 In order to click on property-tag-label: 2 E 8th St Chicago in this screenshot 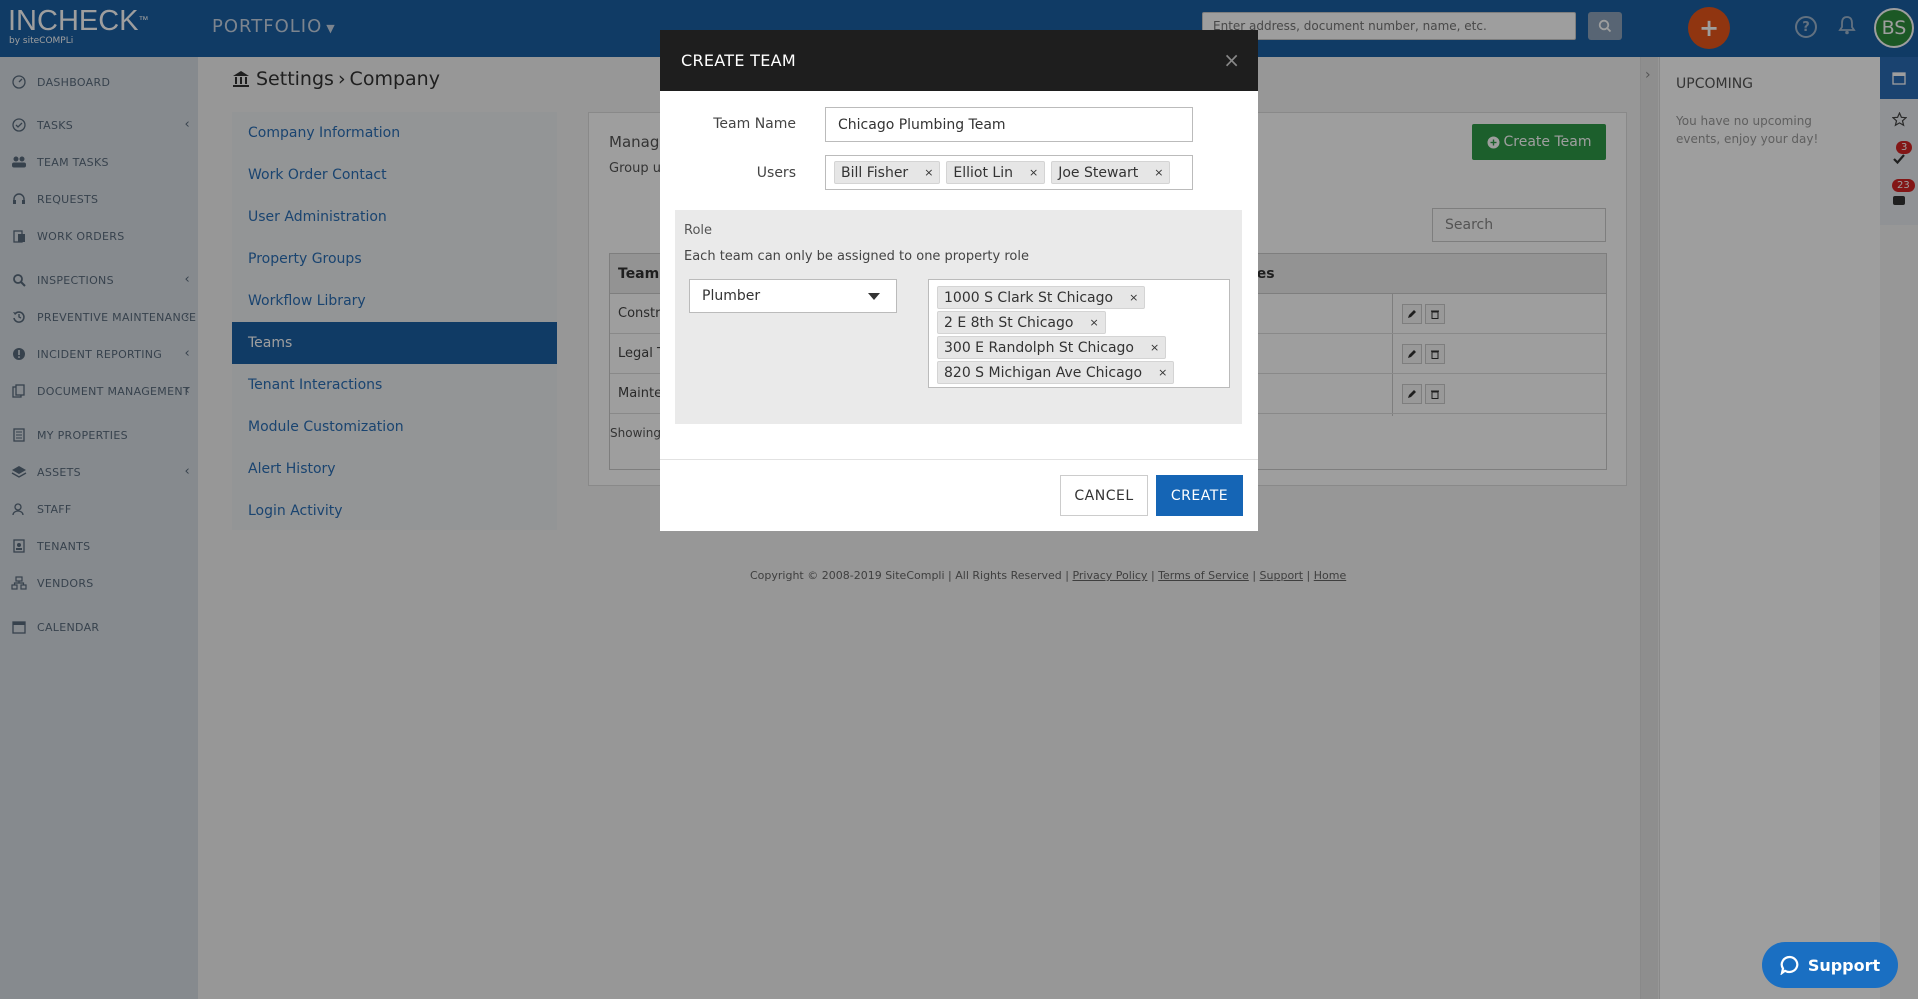, I will do `click(1009, 322)`.